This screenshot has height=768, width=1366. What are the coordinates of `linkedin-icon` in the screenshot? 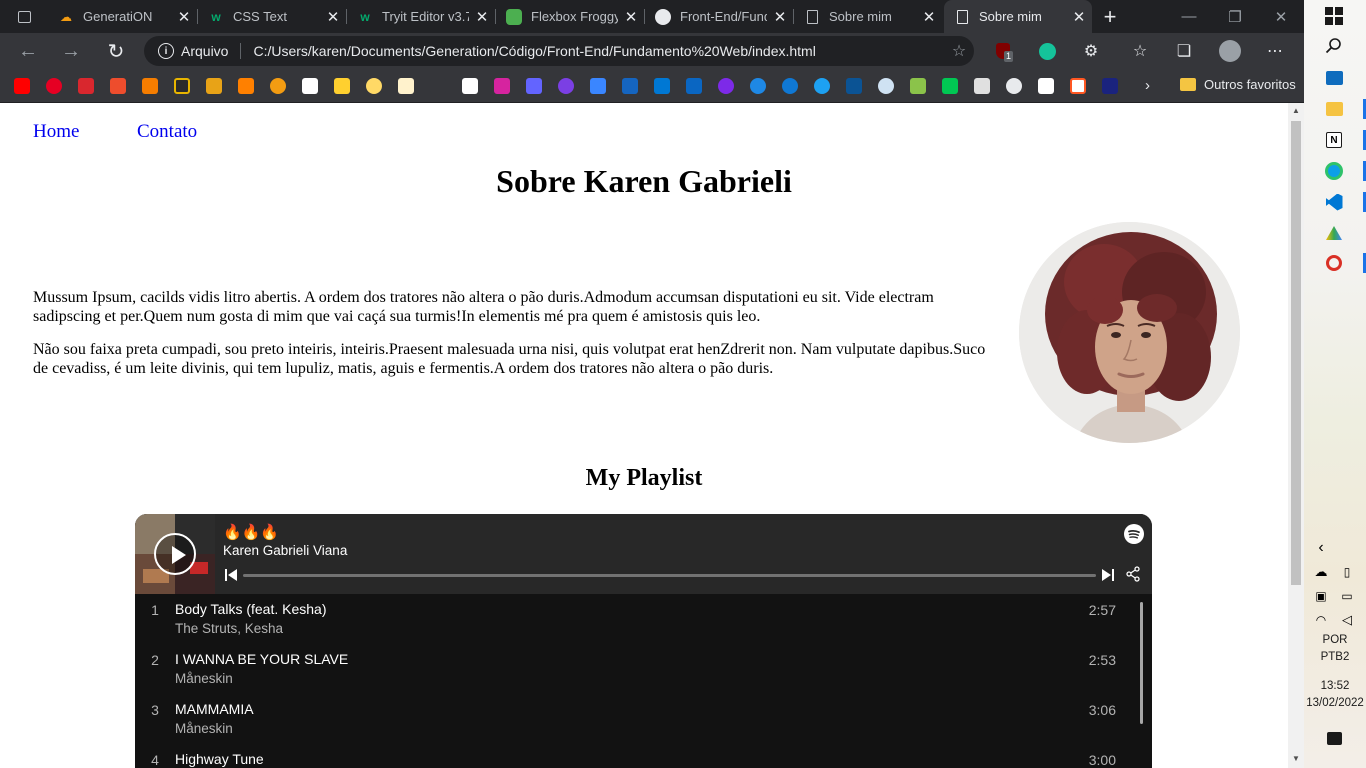 It's located at (694, 86).